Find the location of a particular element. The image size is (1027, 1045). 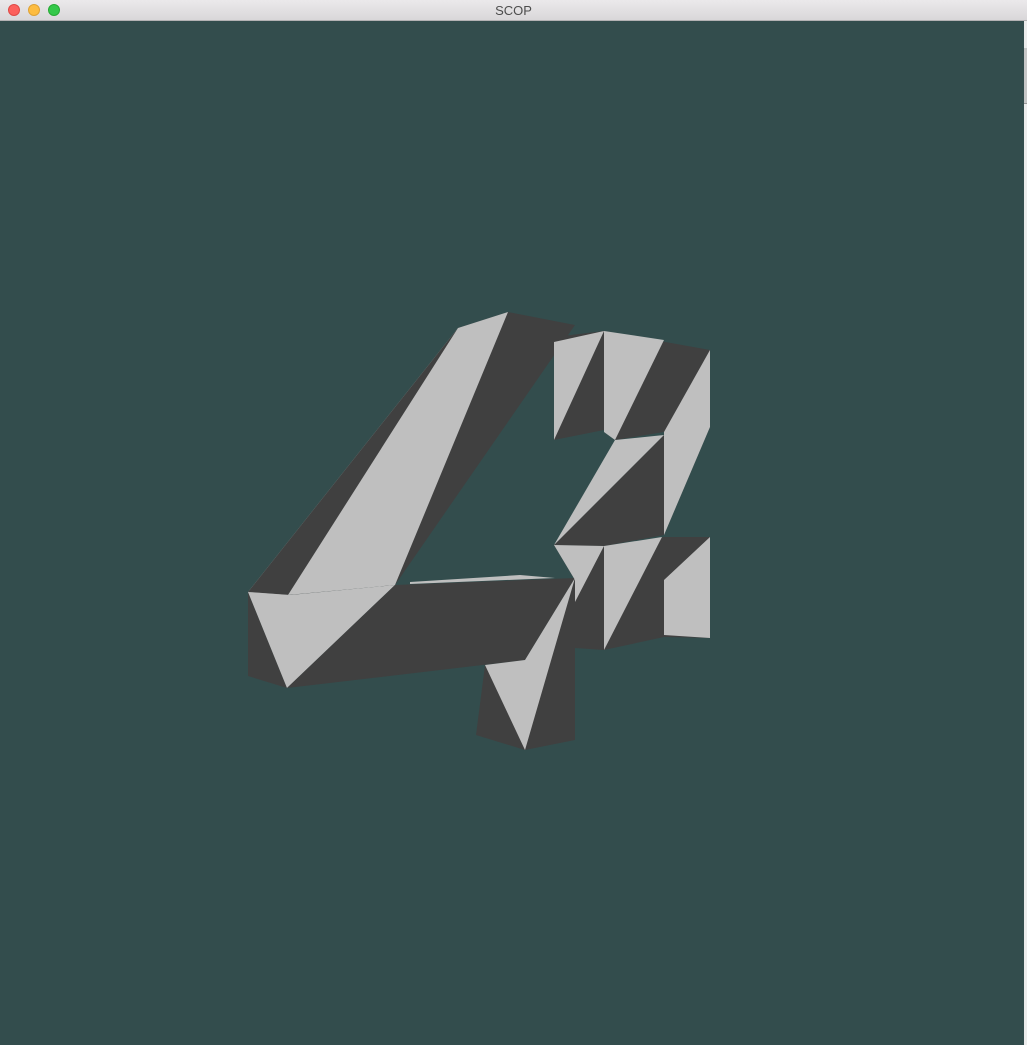

window-title: SCOP is located at coordinates (513, 10).